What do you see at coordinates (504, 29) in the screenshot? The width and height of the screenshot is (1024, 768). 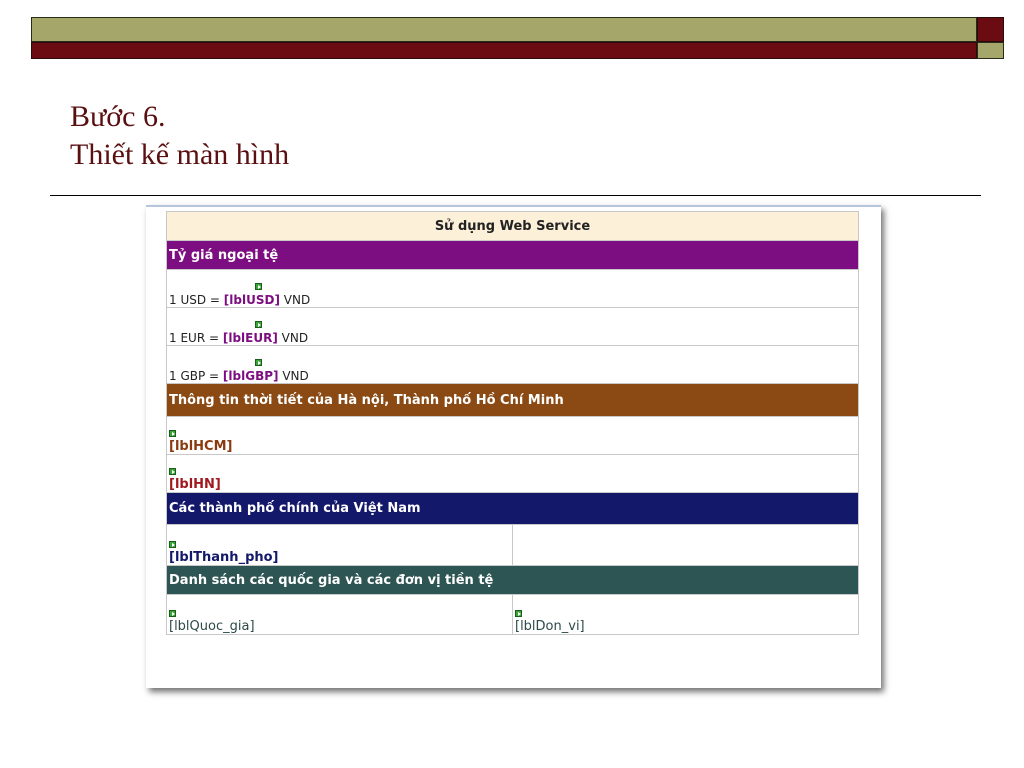 I see `top-decor-bar` at bounding box center [504, 29].